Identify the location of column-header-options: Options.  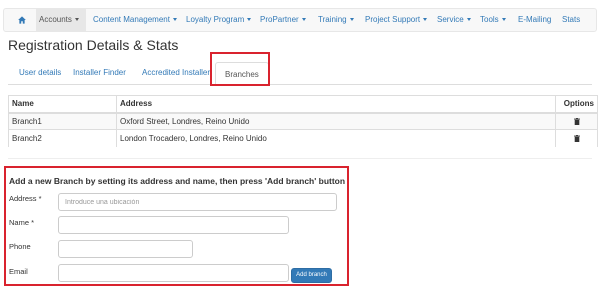
(576, 104).